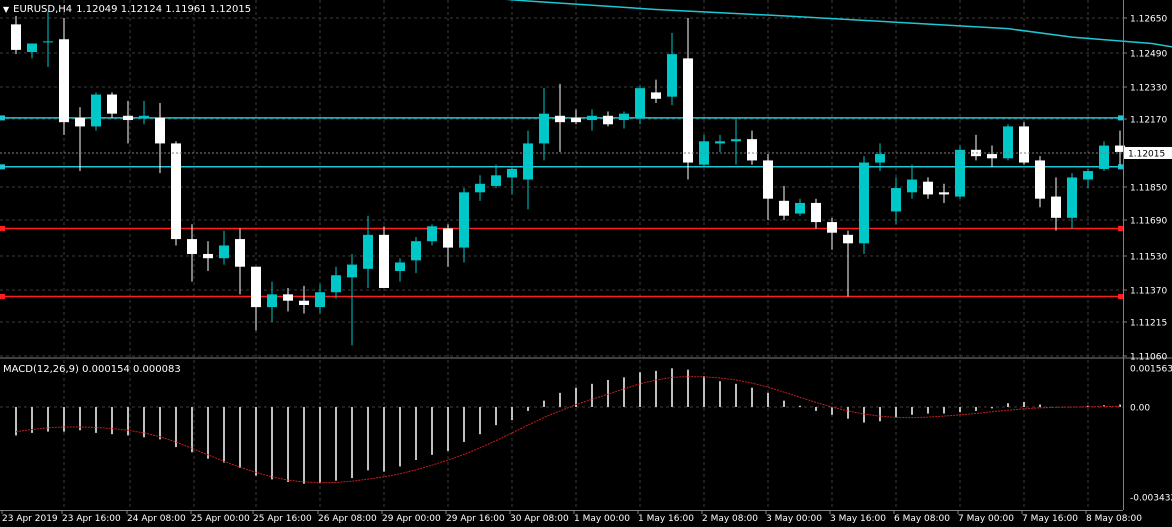 This screenshot has width=1172, height=527. I want to click on time-tick-label: 7 May 00:00, so click(986, 519).